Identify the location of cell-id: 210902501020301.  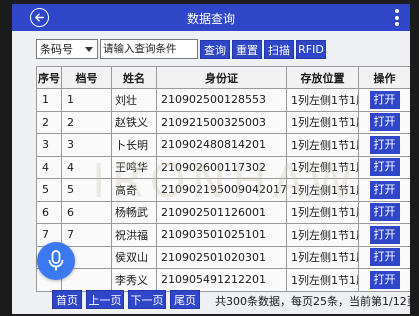
(221, 257).